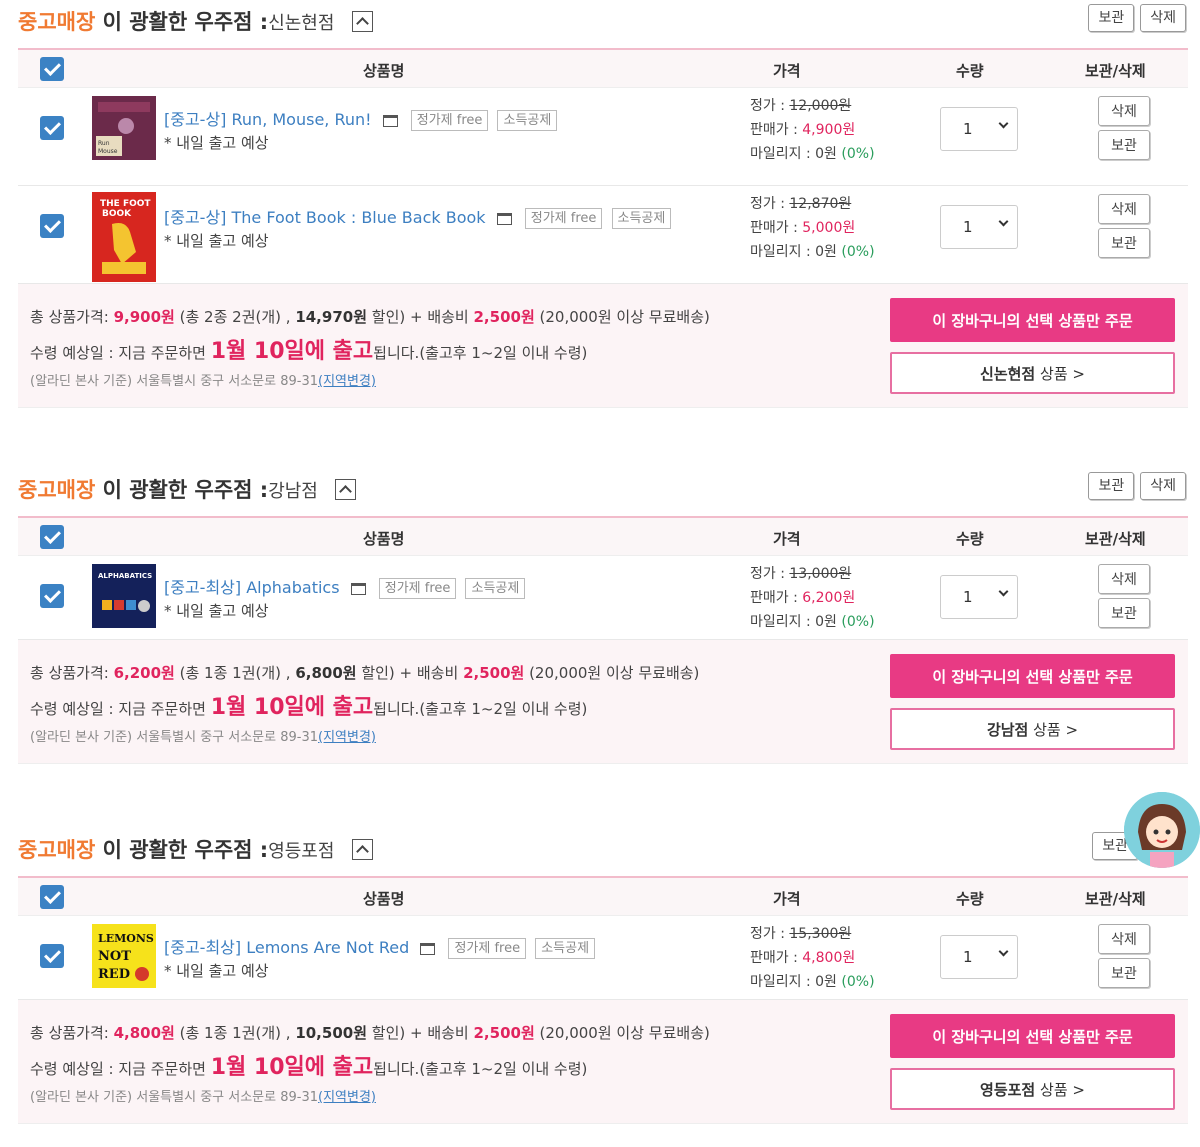  Describe the element at coordinates (1032, 1089) in the screenshot. I see `branch-goods-button: 영등포점 상품 >` at that location.